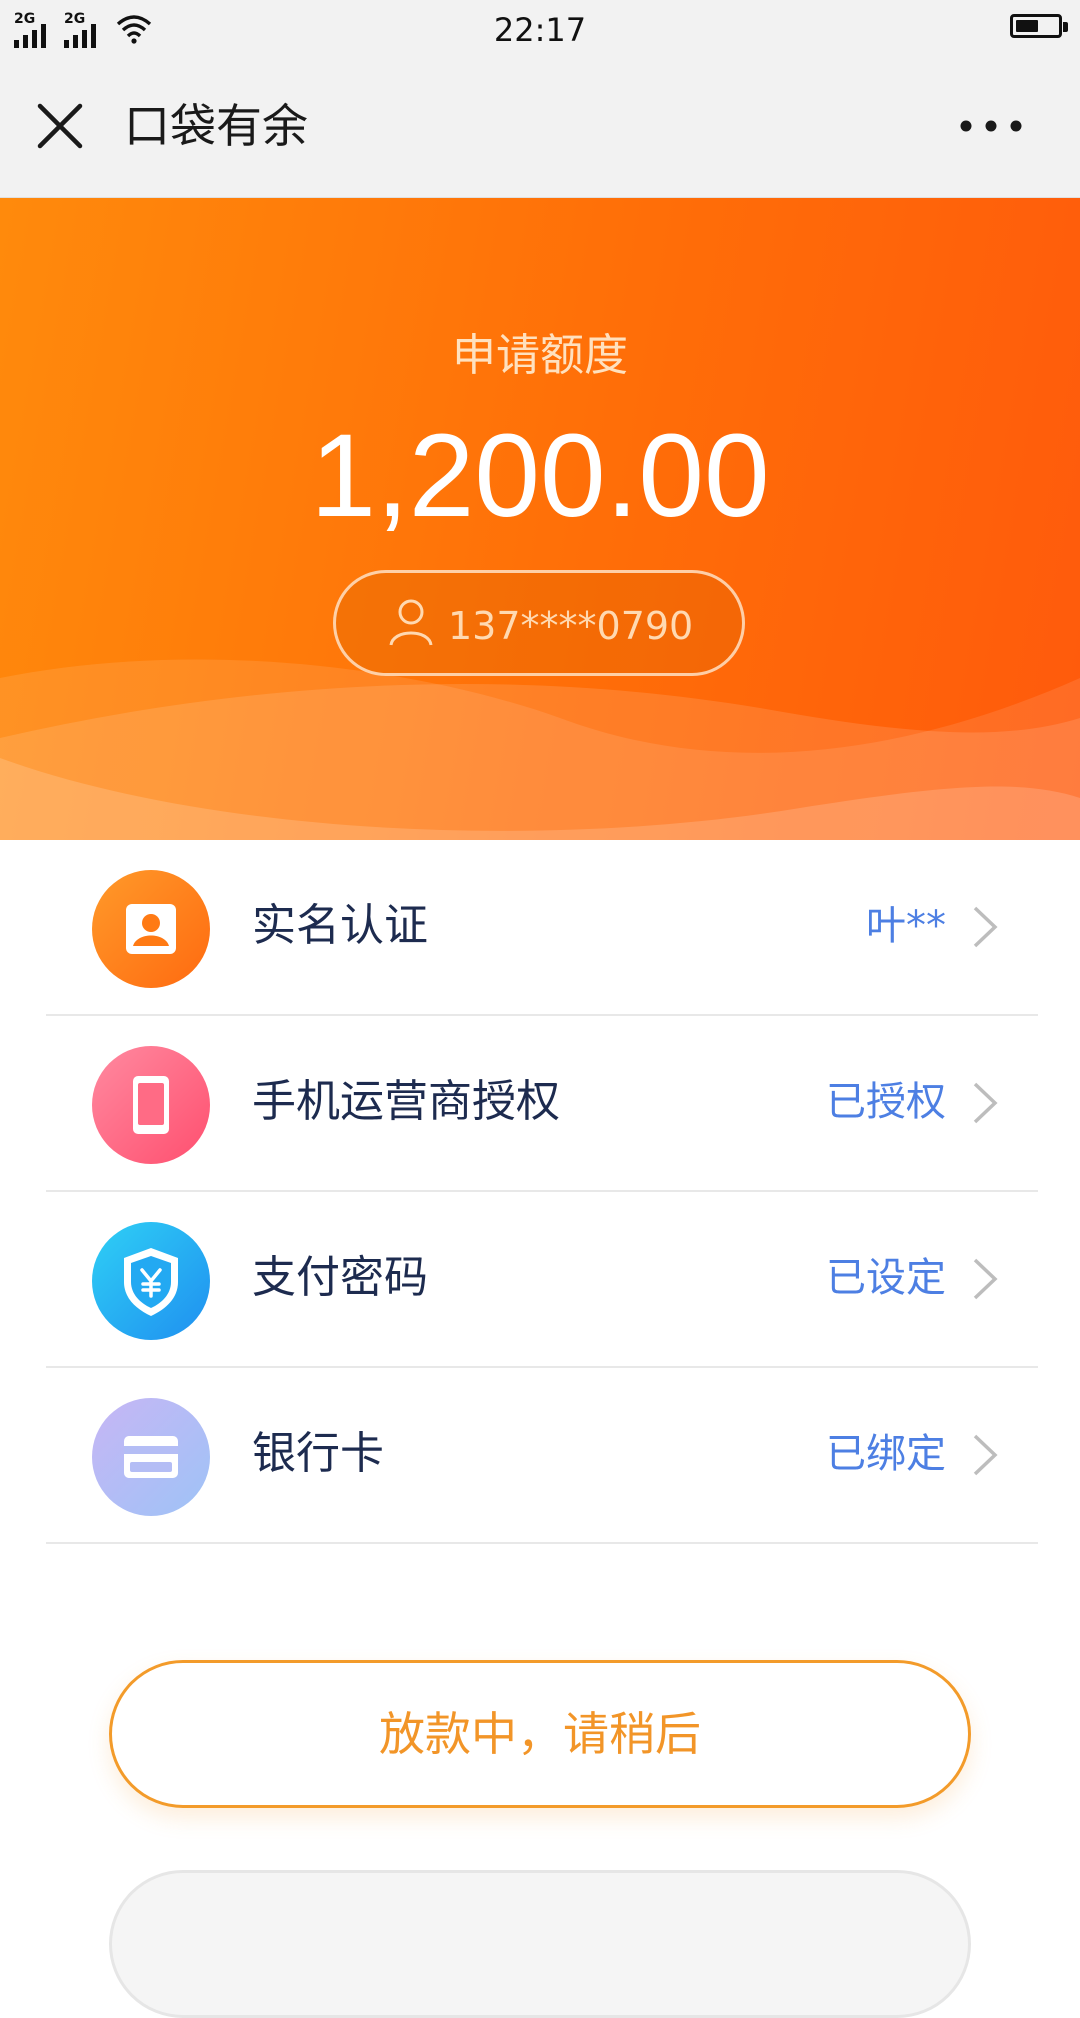 Image resolution: width=1080 pixels, height=2018 pixels. I want to click on battery-icon, so click(1039, 26).